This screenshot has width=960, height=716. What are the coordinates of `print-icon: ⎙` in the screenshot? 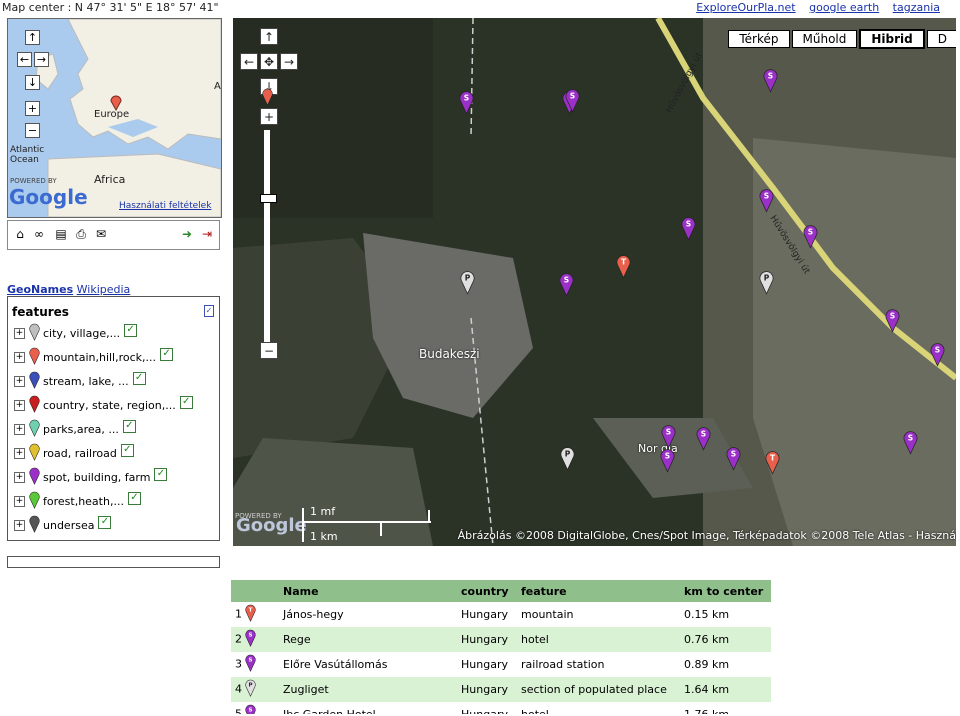 It's located at (81, 234).